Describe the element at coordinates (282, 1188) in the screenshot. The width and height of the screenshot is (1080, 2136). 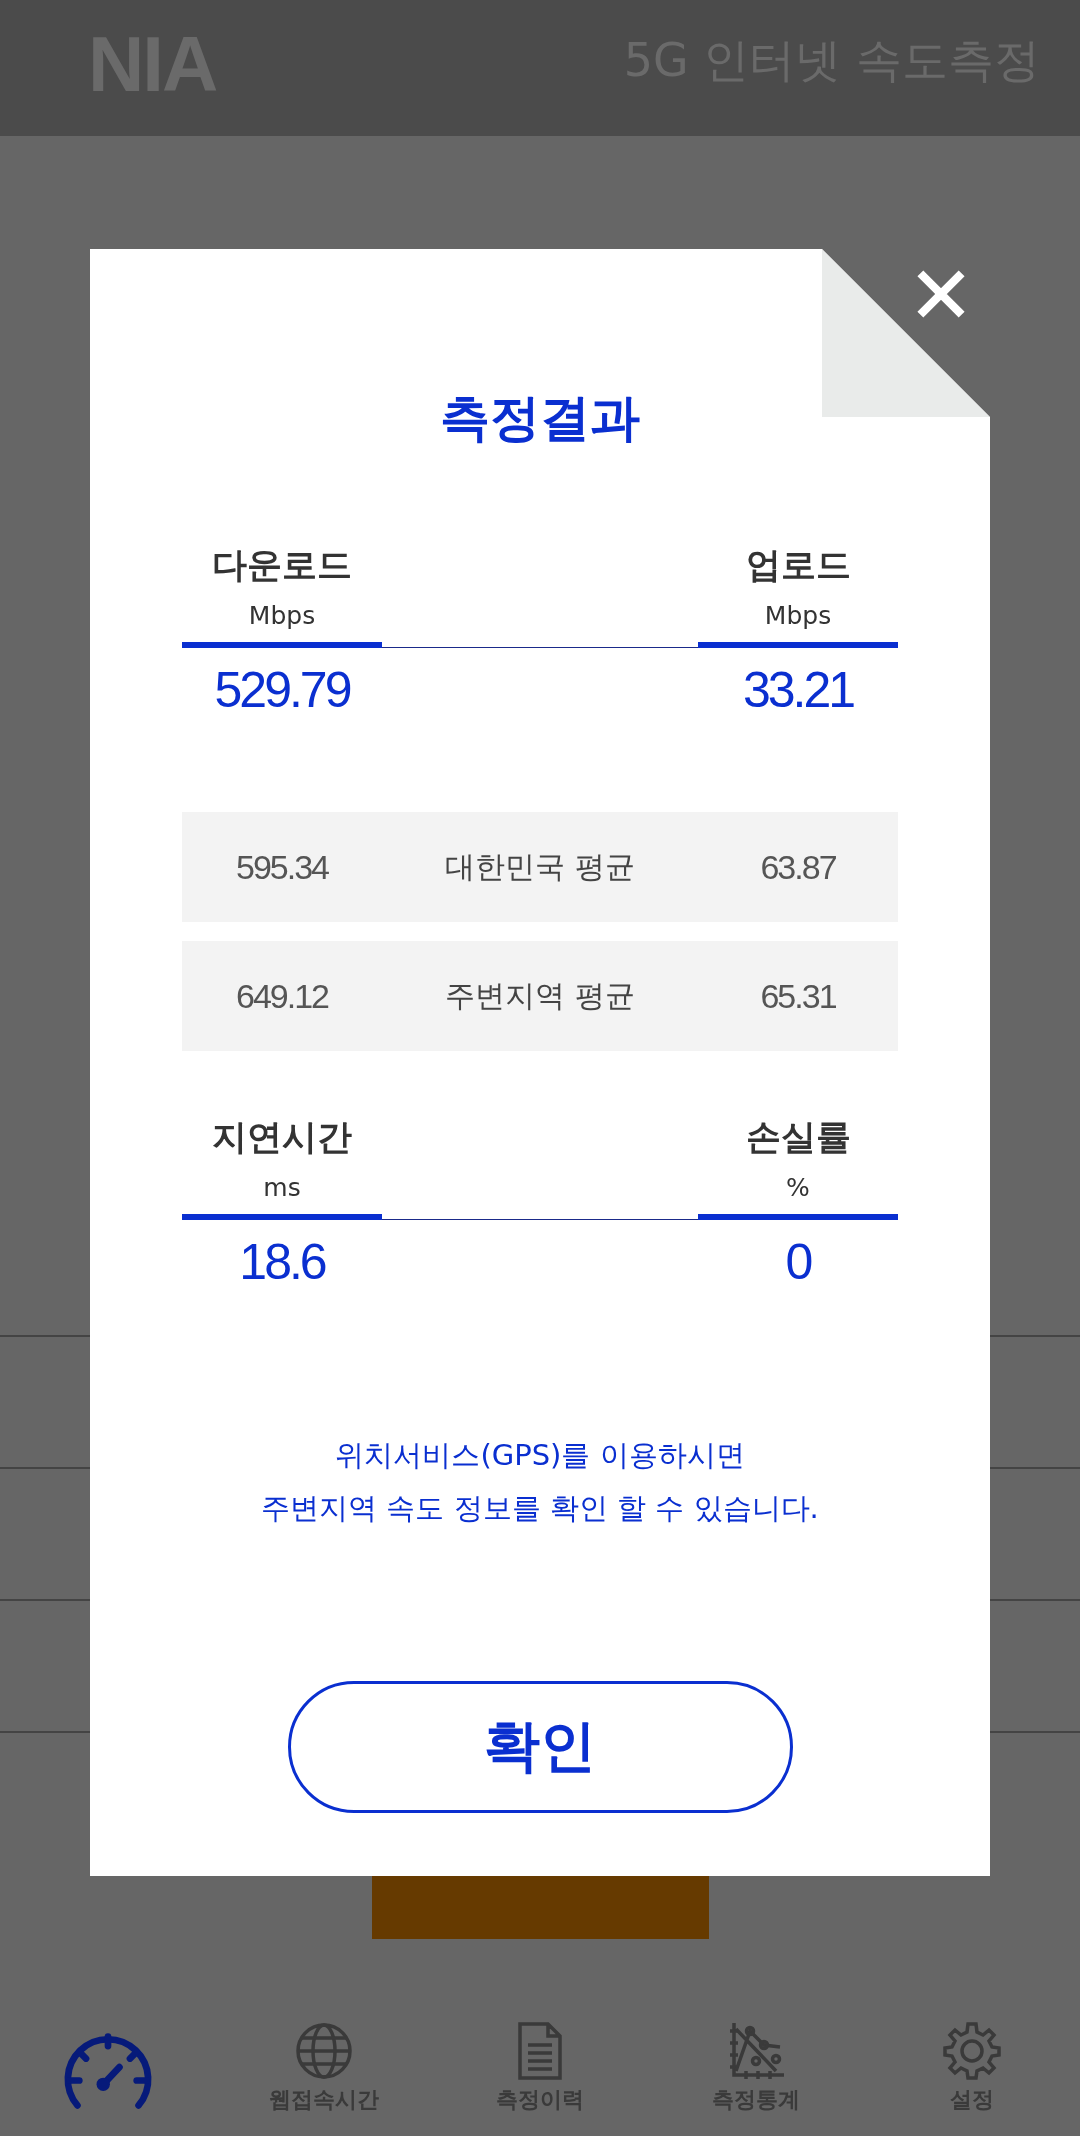
I see `unit-label: ms` at that location.